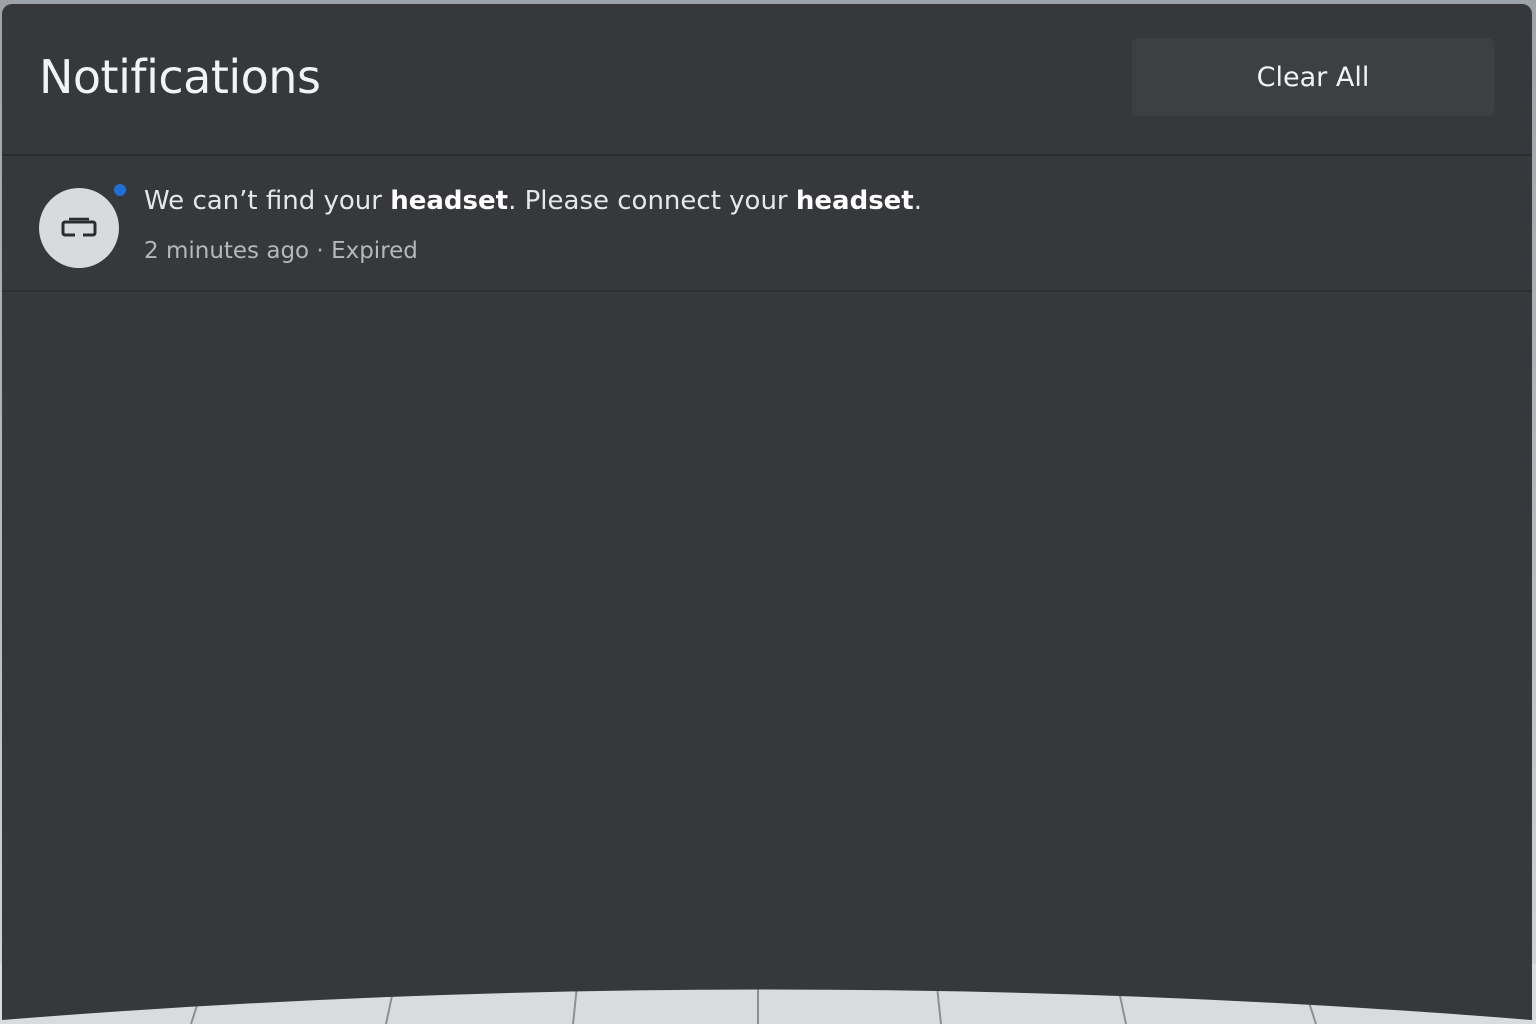 The image size is (1536, 1024). Describe the element at coordinates (180, 77) in the screenshot. I see `page-title: Notifications` at that location.